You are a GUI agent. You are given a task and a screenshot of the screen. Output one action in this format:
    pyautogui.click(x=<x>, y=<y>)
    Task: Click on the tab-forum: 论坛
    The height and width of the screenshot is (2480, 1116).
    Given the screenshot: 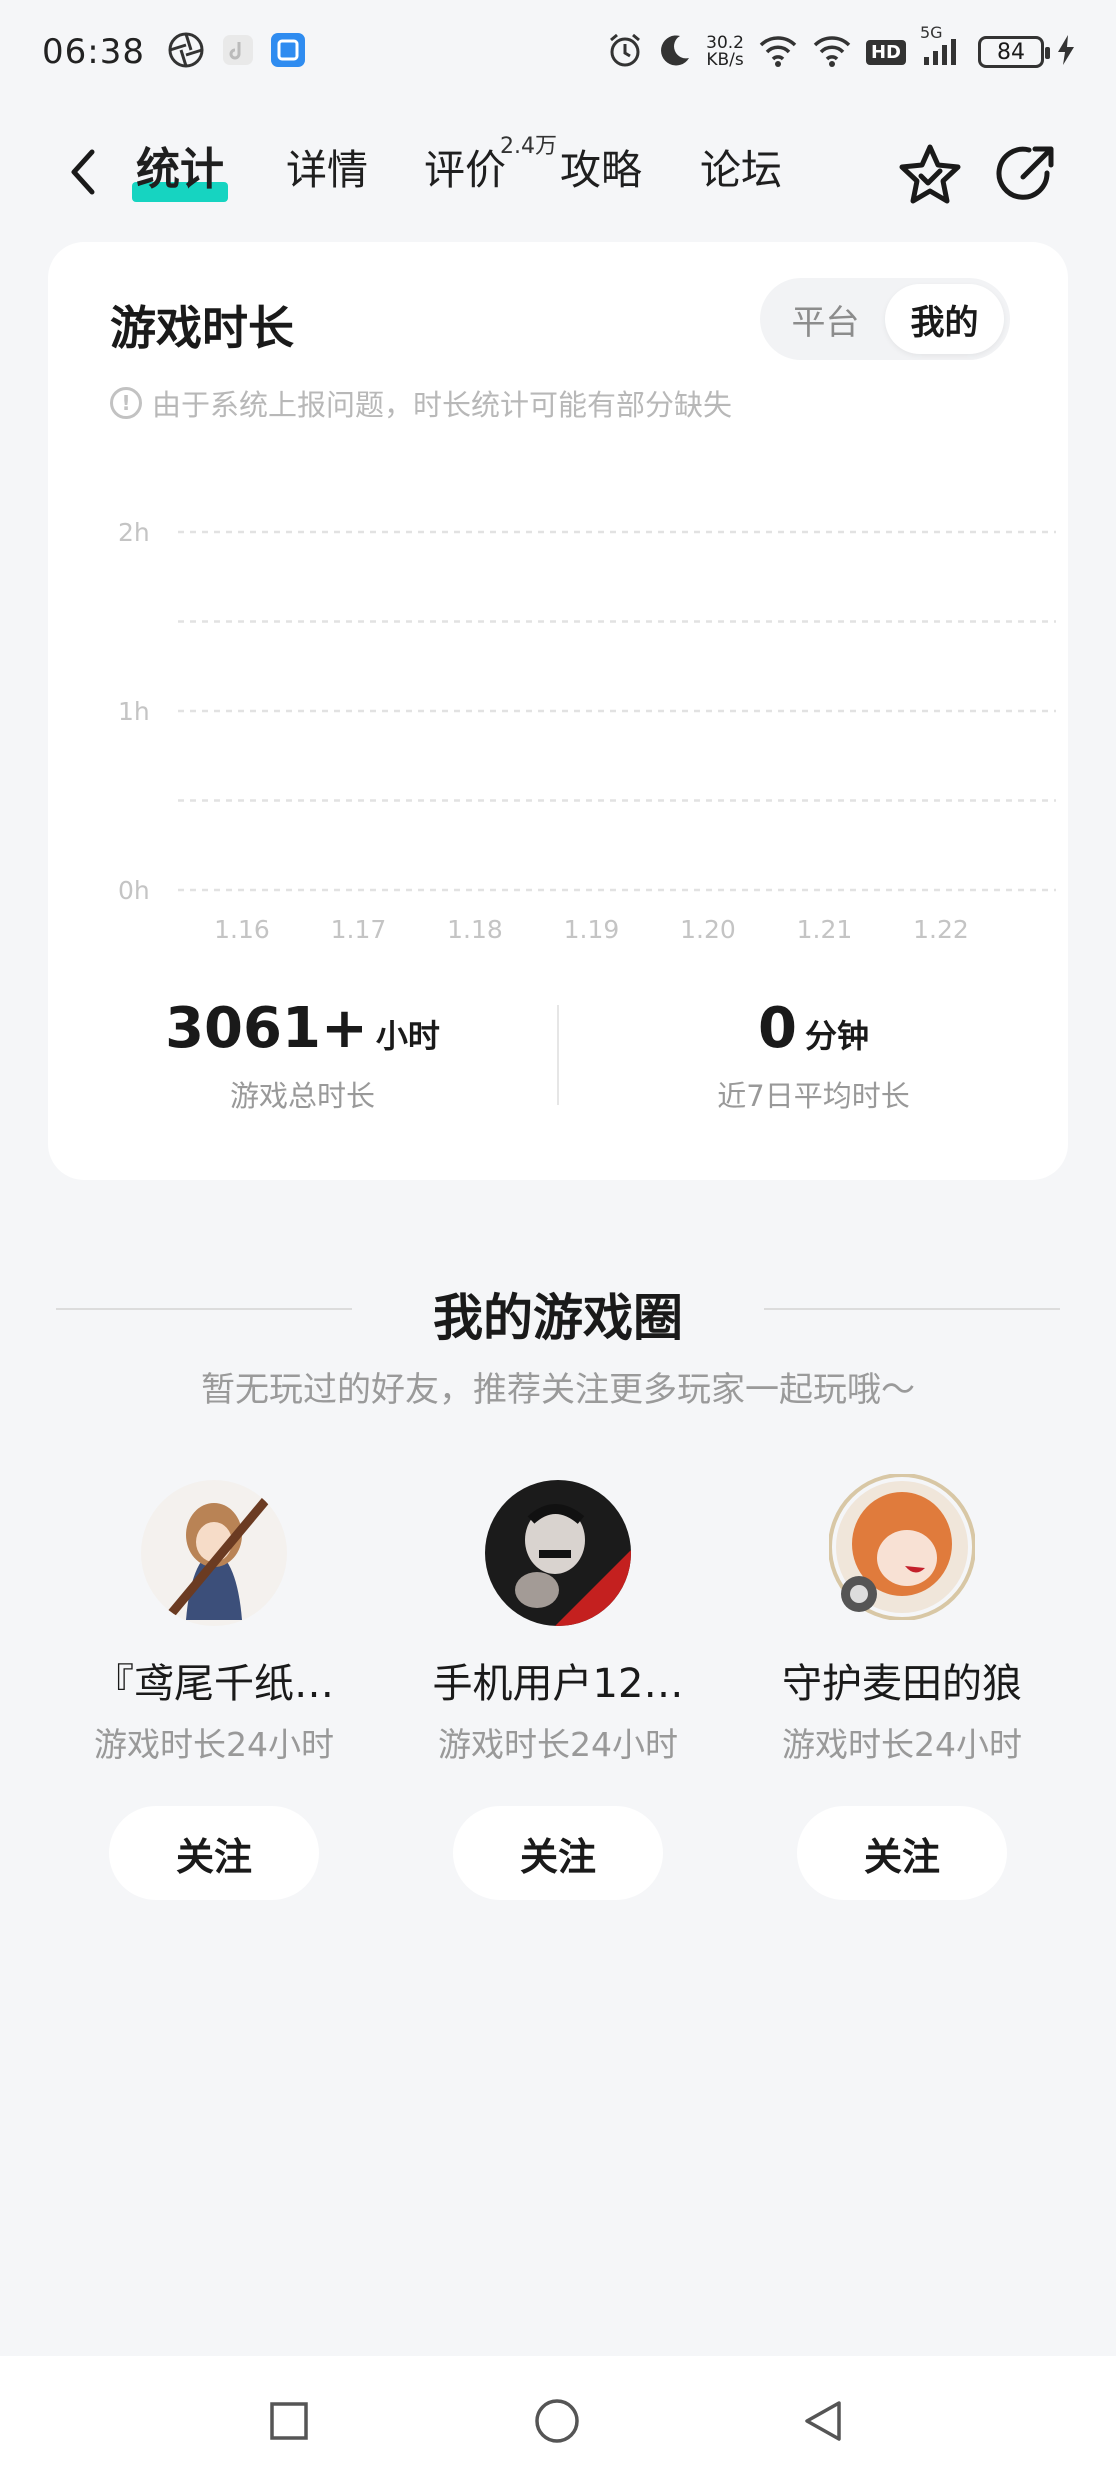 What is the action you would take?
    pyautogui.click(x=741, y=170)
    